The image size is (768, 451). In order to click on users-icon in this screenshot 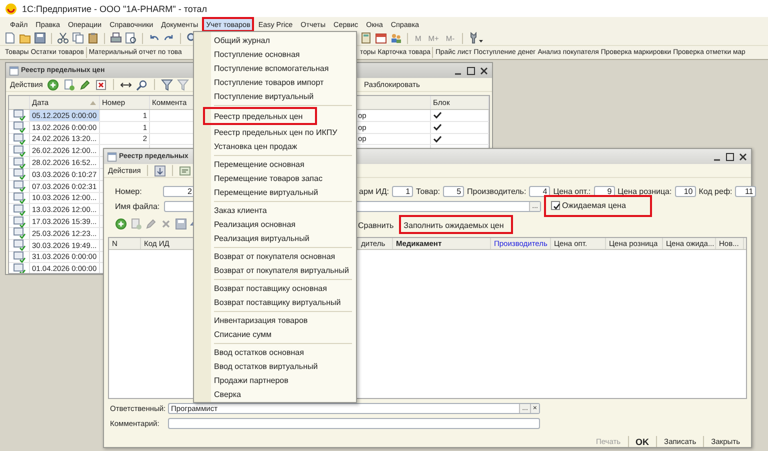, I will do `click(396, 38)`.